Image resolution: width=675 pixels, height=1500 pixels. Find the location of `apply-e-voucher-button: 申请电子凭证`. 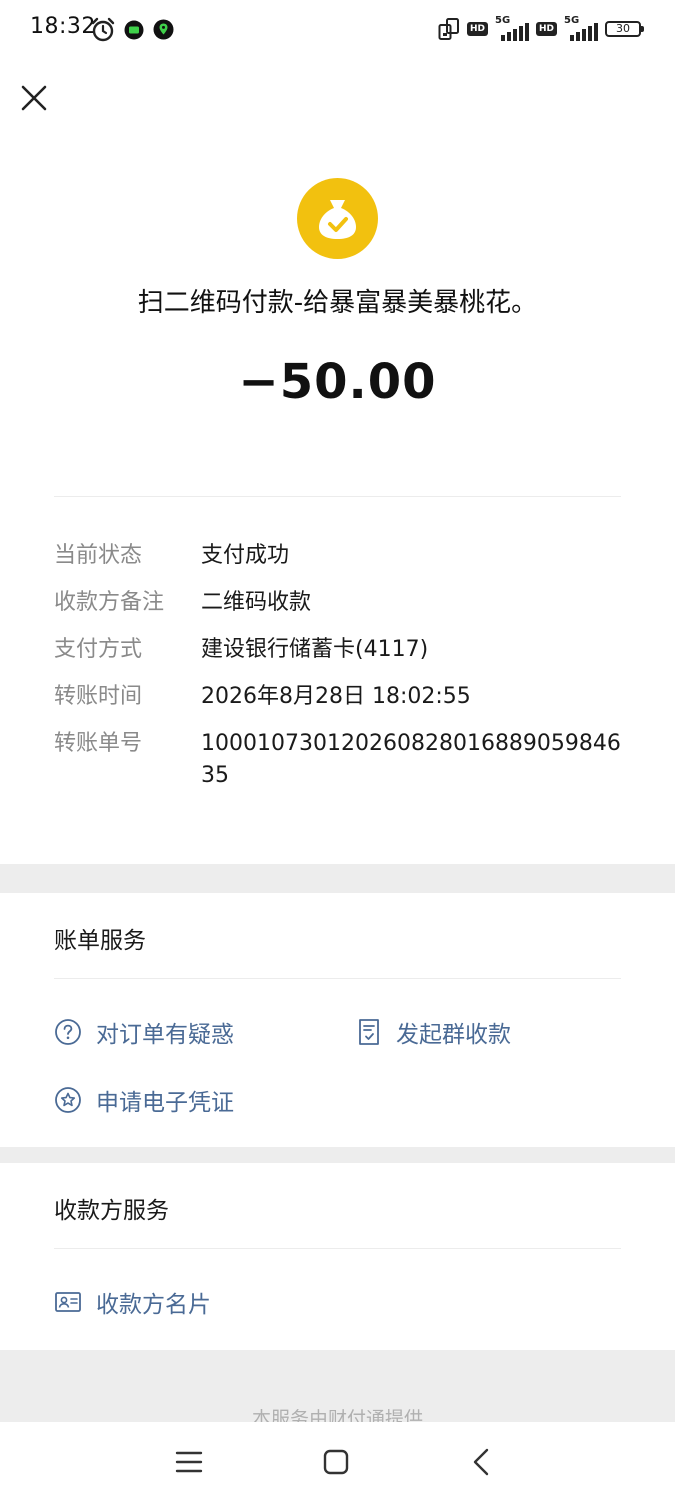

apply-e-voucher-button: 申请电子凭证 is located at coordinates (144, 1100).